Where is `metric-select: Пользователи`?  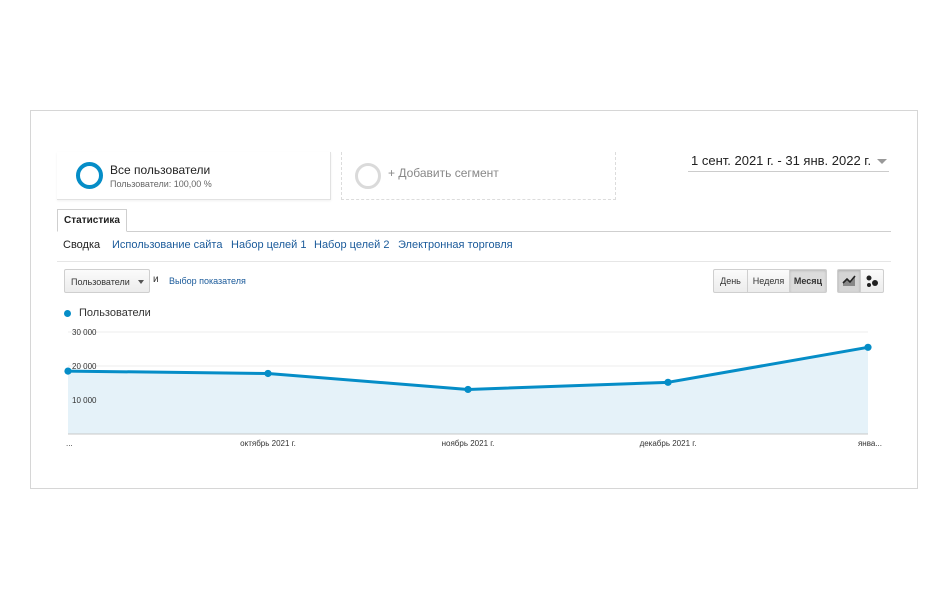
metric-select: Пользователи is located at coordinates (107, 281).